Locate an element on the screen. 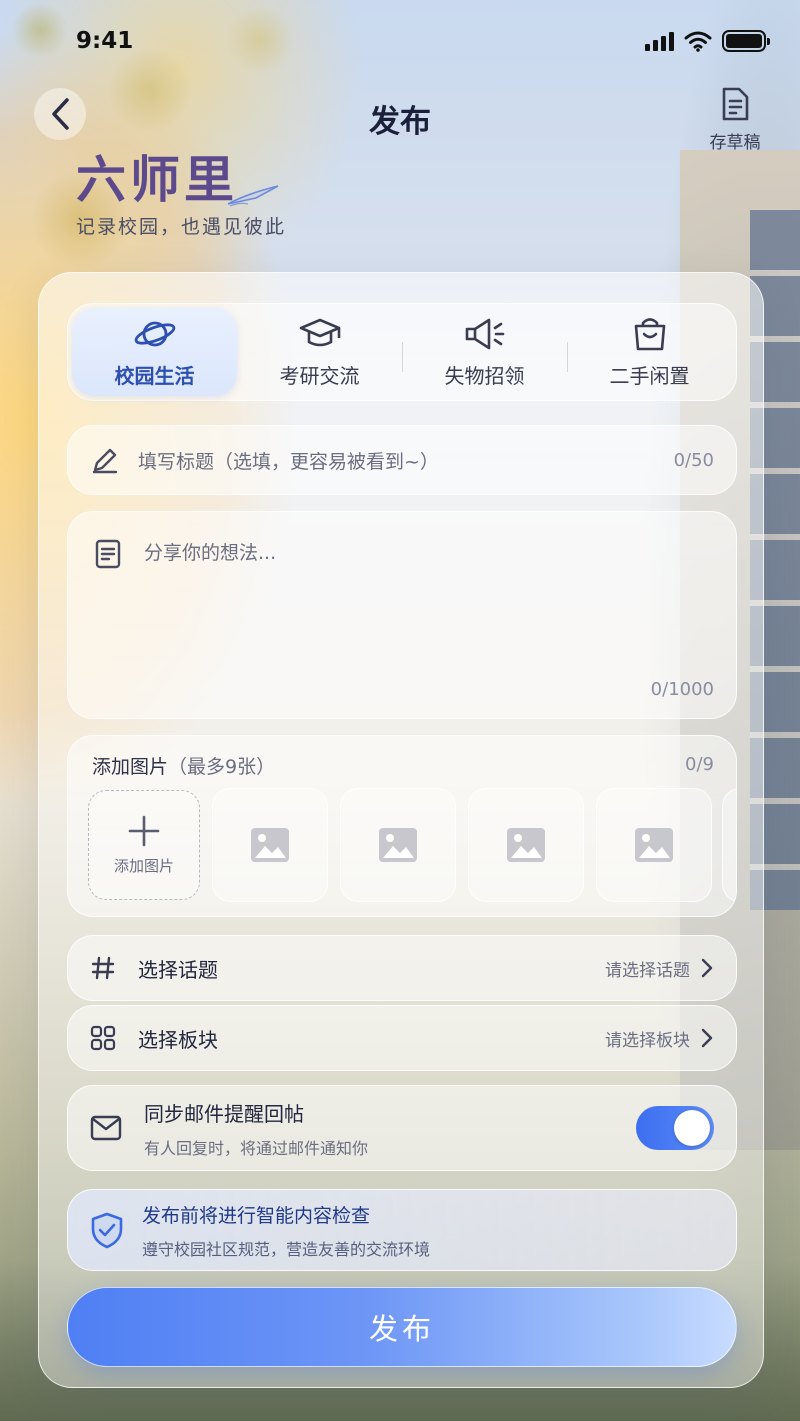 The width and height of the screenshot is (800, 1421). grid-icon is located at coordinates (103, 1038).